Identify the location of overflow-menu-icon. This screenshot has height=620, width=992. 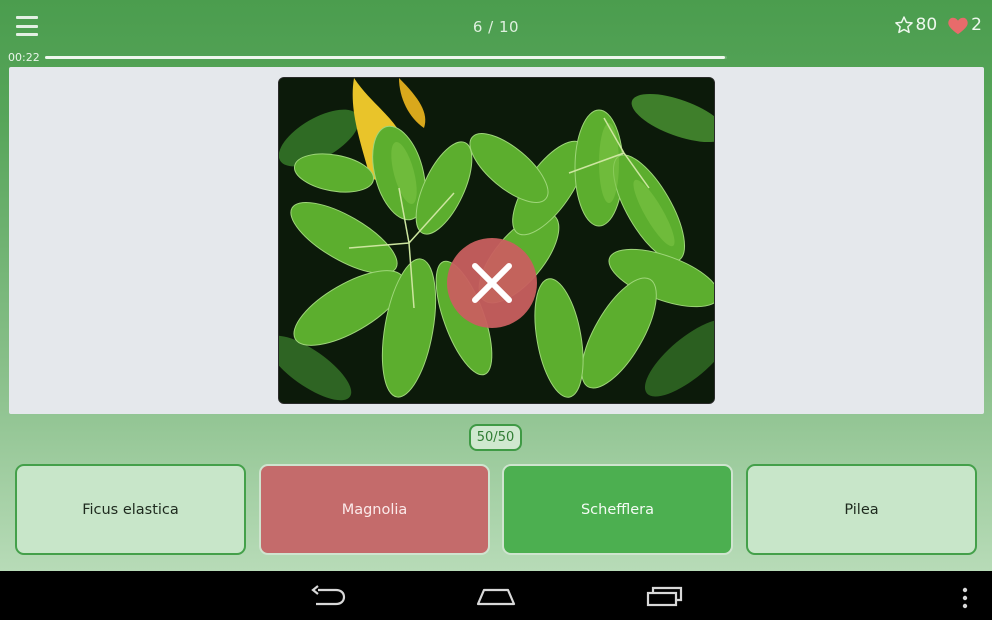
(965, 600).